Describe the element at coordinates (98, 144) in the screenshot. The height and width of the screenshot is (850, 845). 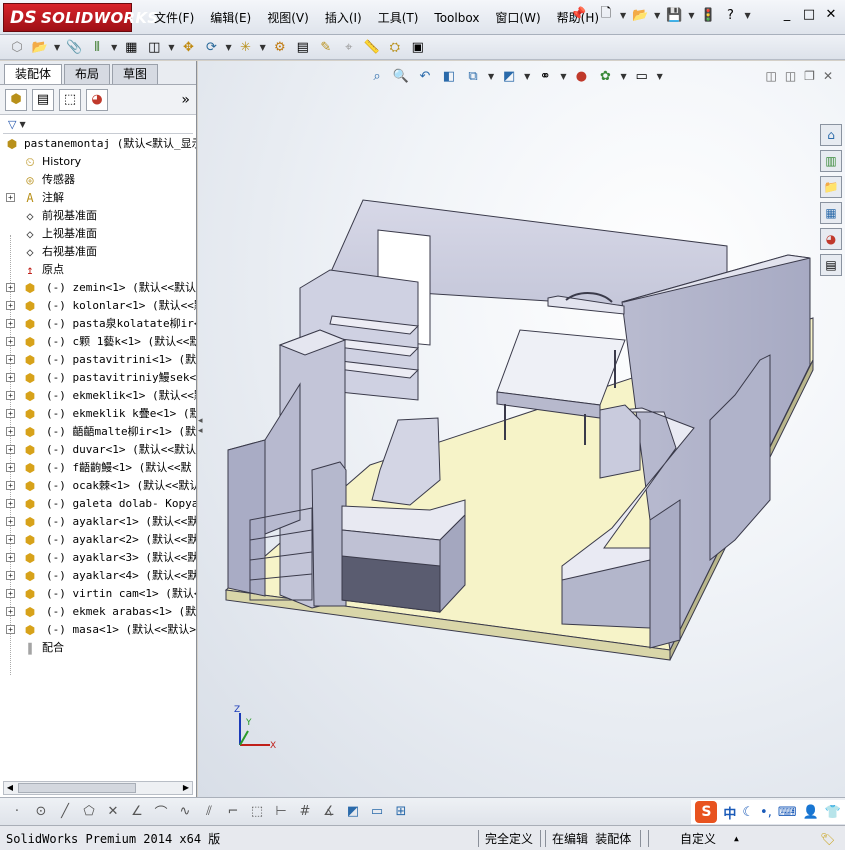
I see `tree-root: ⬢ pastanemontaj (默认<默认_显示` at that location.